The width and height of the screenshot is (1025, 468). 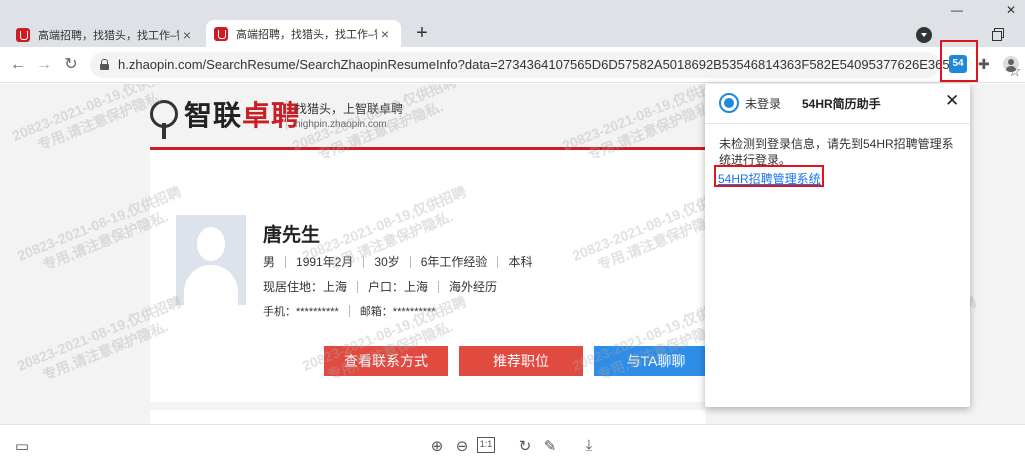 I want to click on zhaopin-logo: 智联卓聘, so click(x=225, y=116).